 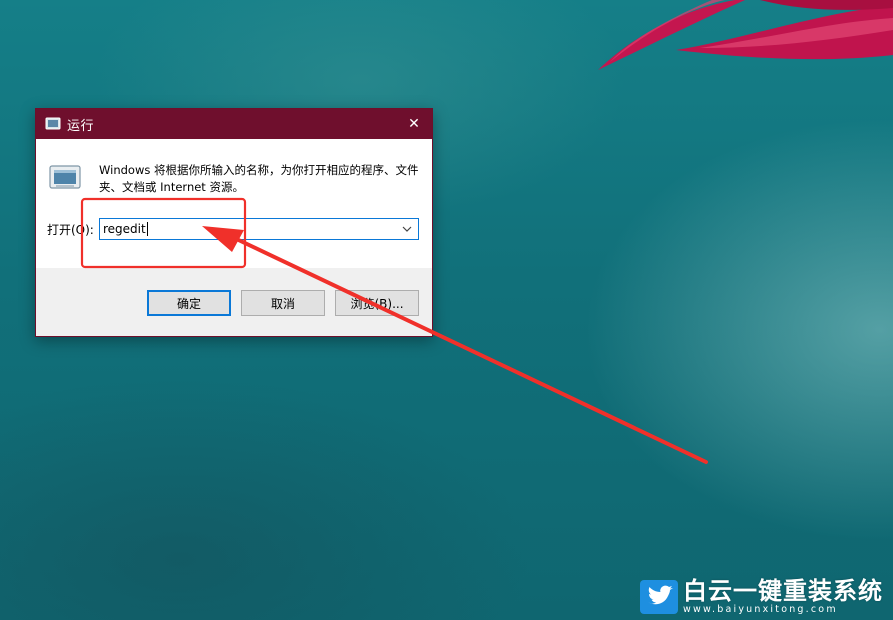 I want to click on dropdown-button, so click(x=407, y=229).